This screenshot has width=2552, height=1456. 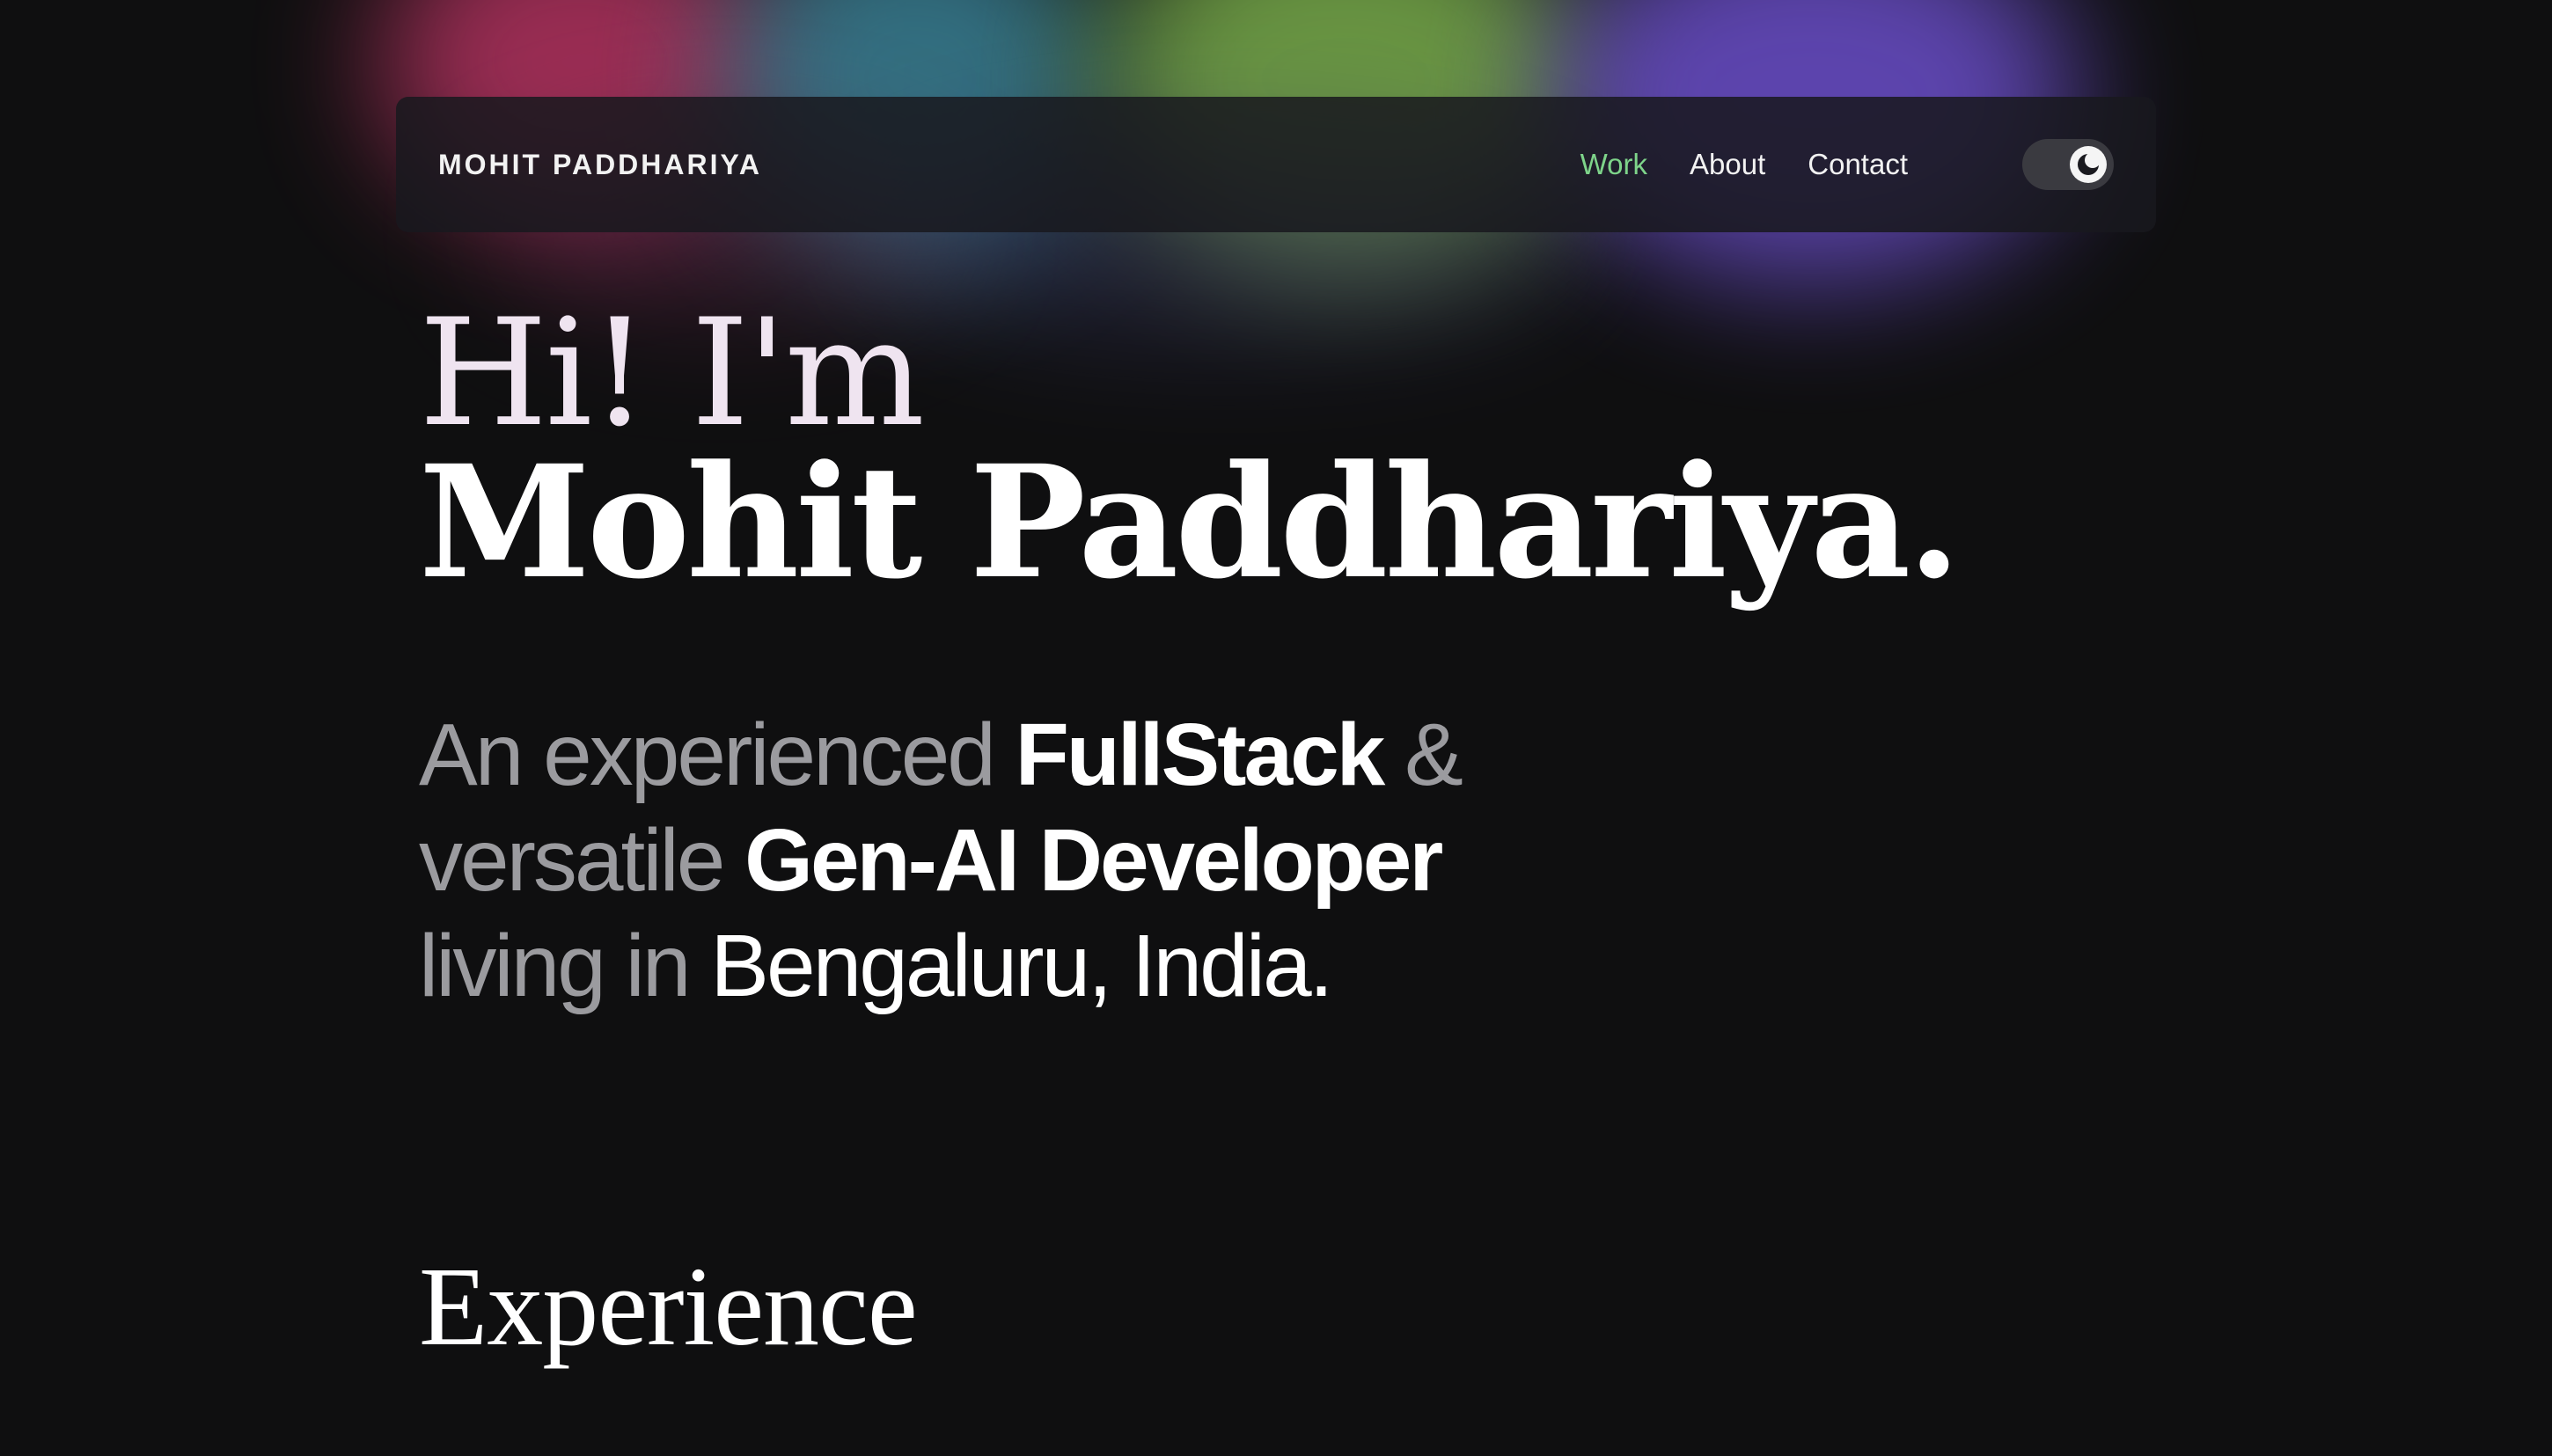 What do you see at coordinates (2068, 164) in the screenshot?
I see `theme-toggle` at bounding box center [2068, 164].